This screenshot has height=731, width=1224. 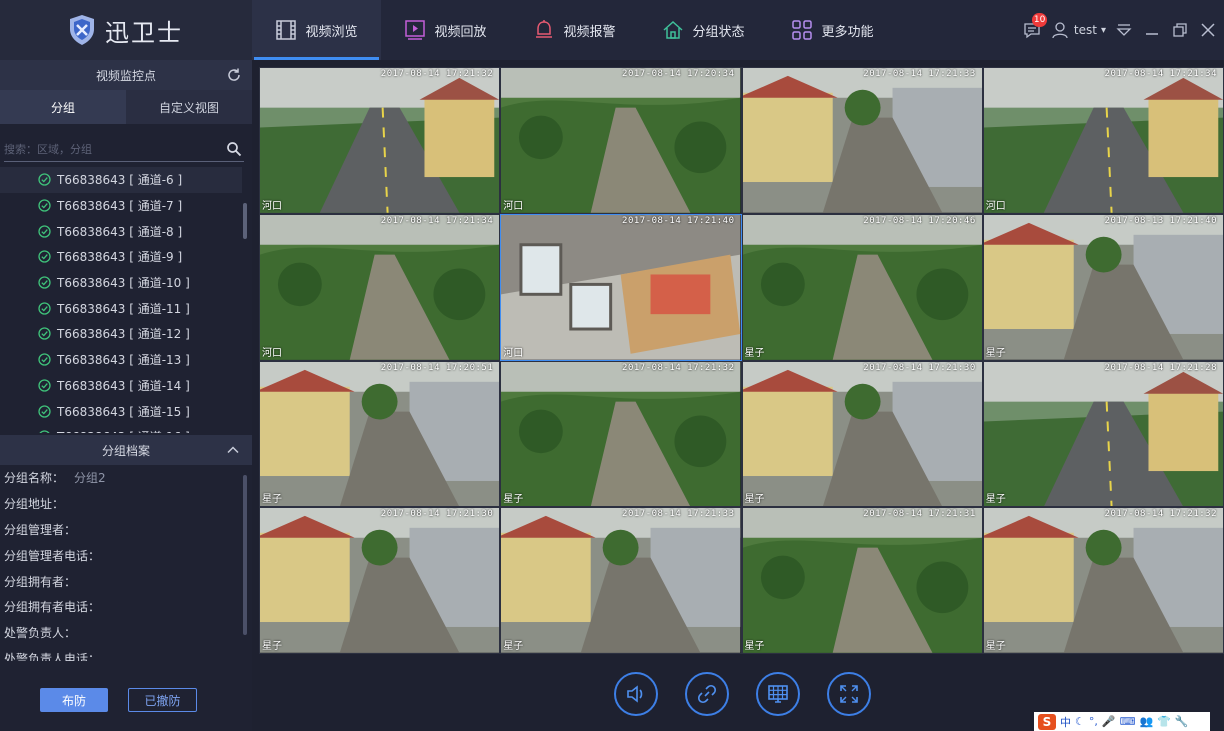 What do you see at coordinates (331, 32) in the screenshot?
I see `tab-label: 视频浏览` at bounding box center [331, 32].